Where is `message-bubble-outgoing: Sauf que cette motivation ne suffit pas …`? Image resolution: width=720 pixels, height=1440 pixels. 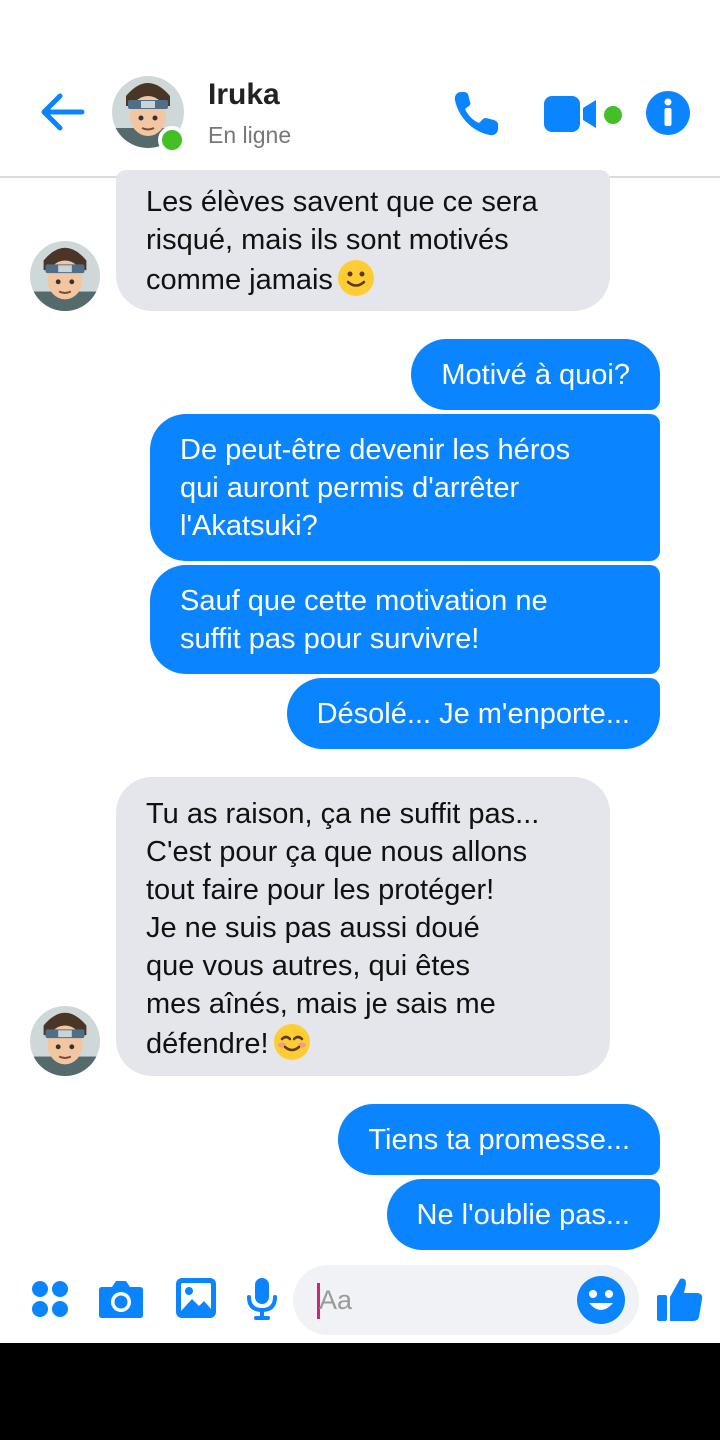 message-bubble-outgoing: Sauf que cette motivation ne suffit pas … is located at coordinates (405, 619).